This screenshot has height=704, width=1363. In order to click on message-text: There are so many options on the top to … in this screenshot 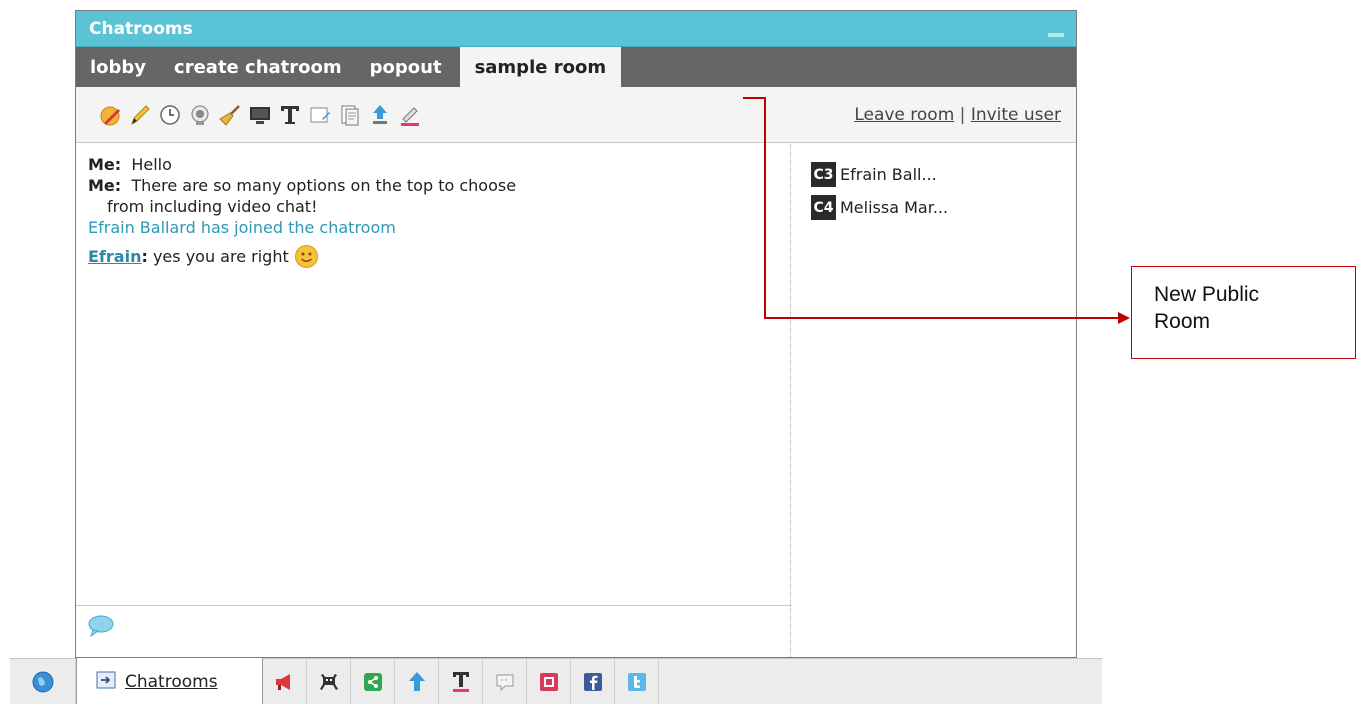, I will do `click(324, 185)`.